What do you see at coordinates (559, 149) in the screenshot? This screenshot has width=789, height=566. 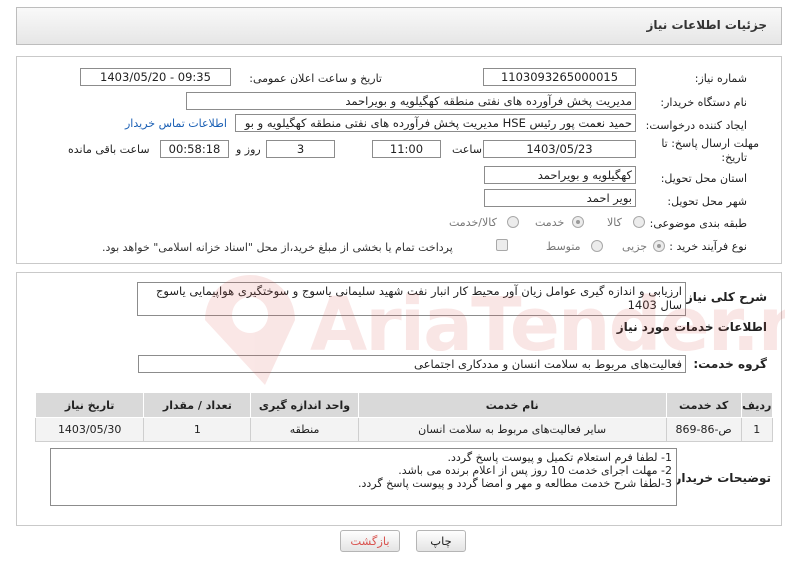 I see `deadline-date-field: 1403/05/23` at bounding box center [559, 149].